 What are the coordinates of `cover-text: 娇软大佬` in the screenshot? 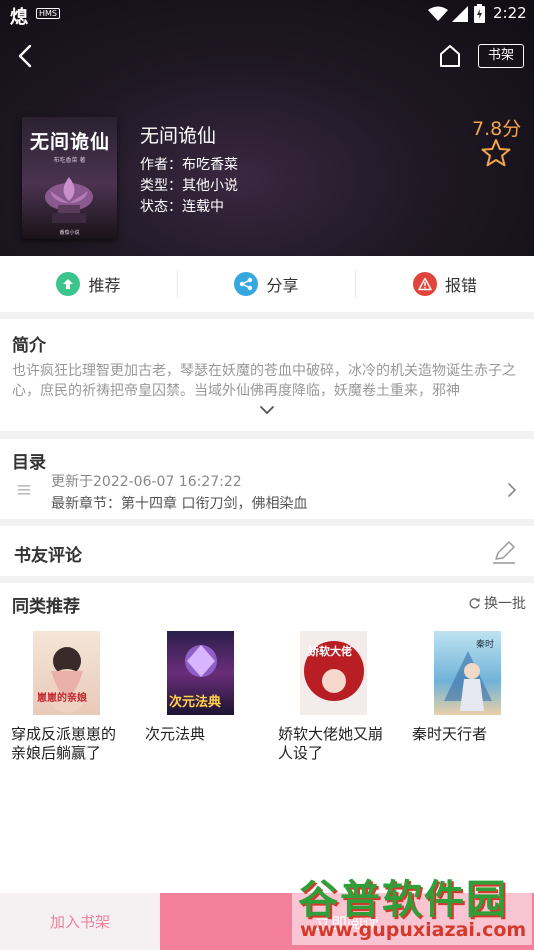 It's located at (330, 651).